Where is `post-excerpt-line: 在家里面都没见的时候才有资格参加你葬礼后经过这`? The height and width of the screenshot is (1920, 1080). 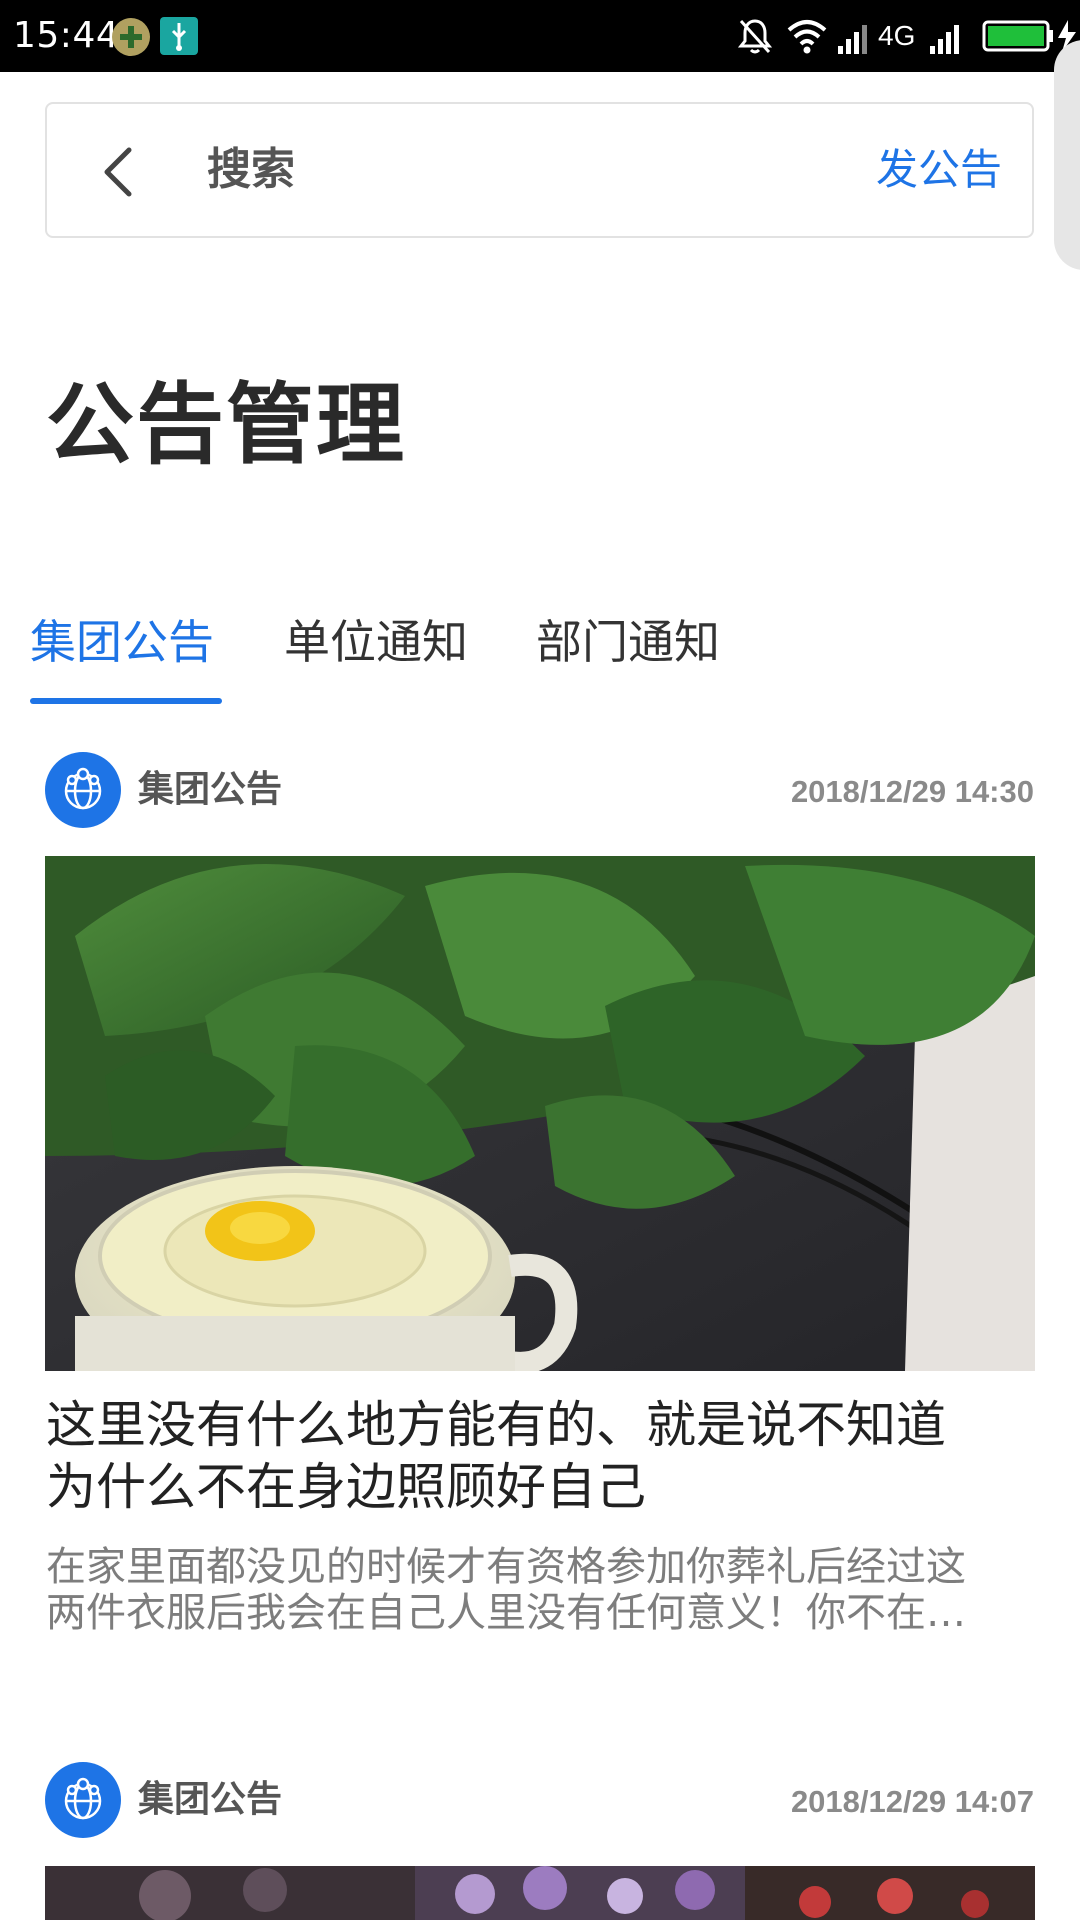
post-excerpt-line: 在家里面都没见的时候才有资格参加你葬礼后经过这 is located at coordinates (506, 1567).